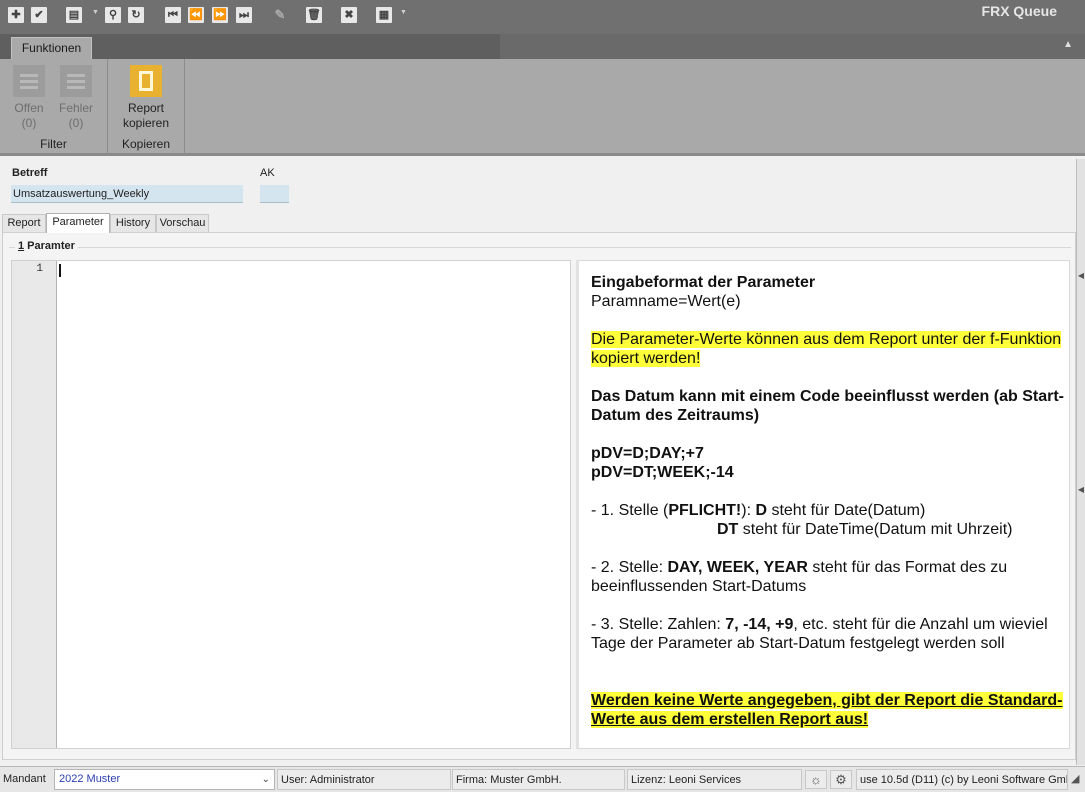  I want to click on next-record-icon: ⏩, so click(220, 15).